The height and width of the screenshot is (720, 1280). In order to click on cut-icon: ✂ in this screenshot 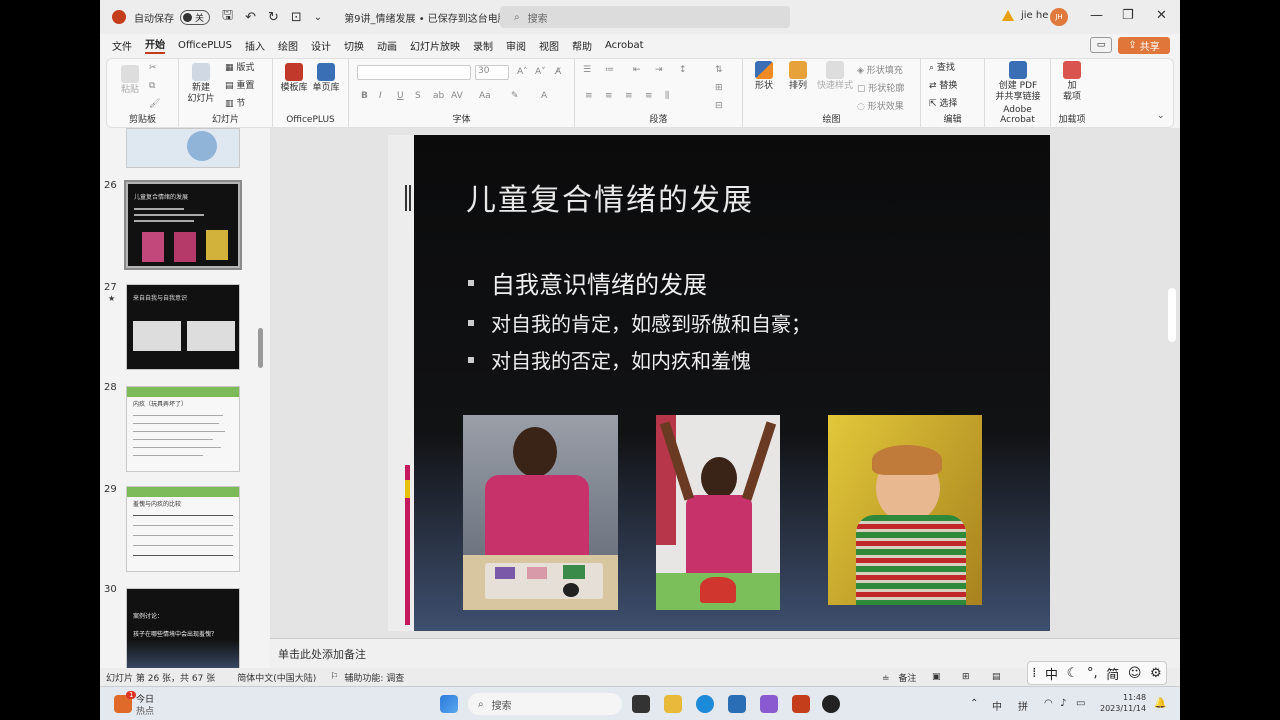, I will do `click(153, 68)`.